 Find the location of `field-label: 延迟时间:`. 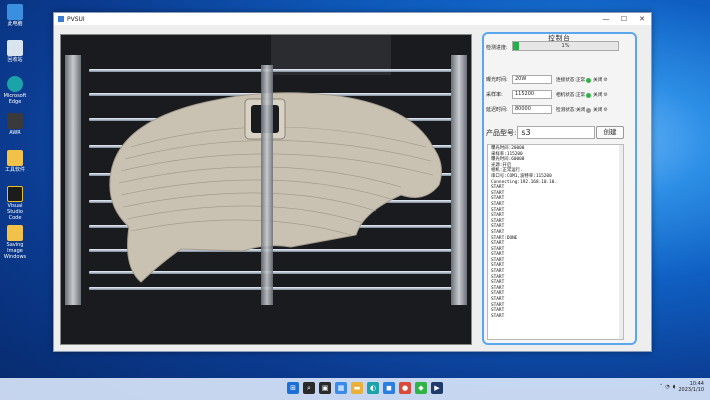

field-label: 延迟时间: is located at coordinates (497, 110).